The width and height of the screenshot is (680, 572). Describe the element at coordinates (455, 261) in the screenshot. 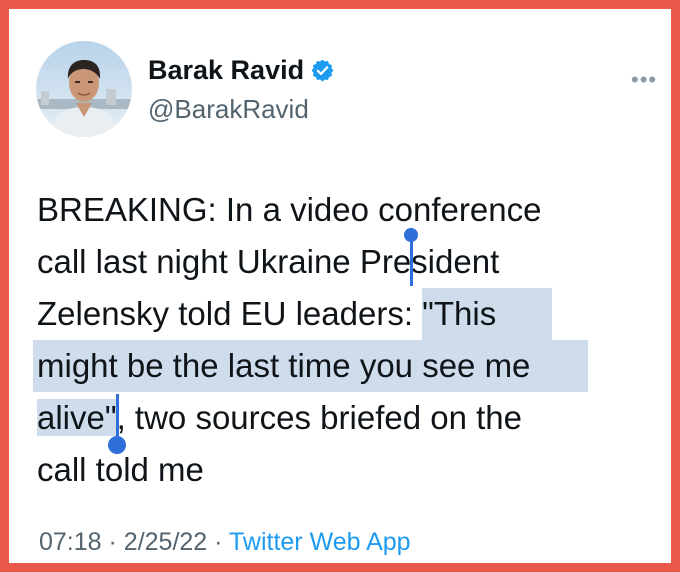

I see `tweet-line-text: sident` at that location.